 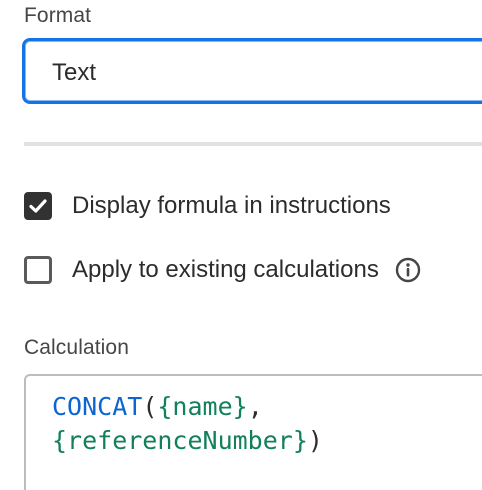 What do you see at coordinates (252, 71) in the screenshot?
I see `format-picker: Text` at bounding box center [252, 71].